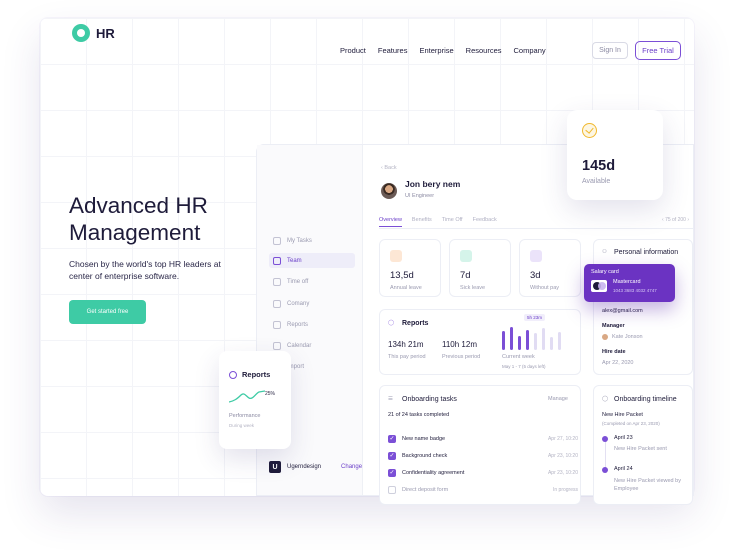 This screenshot has height=560, width=734. I want to click on nav-resources: Resources, so click(484, 50).